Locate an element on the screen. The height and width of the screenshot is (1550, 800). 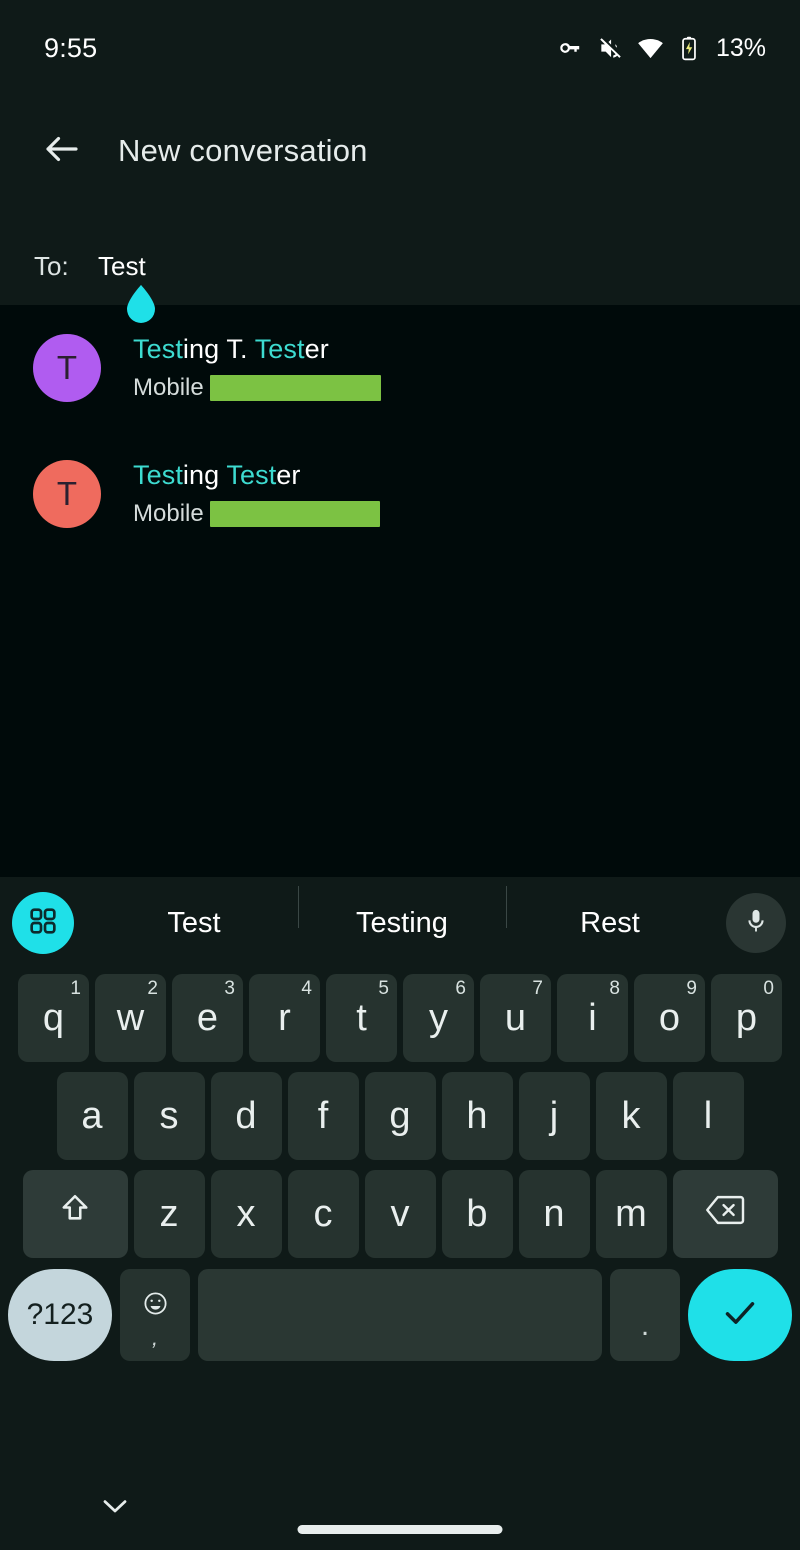
key-y: 6y is located at coordinates (438, 1018).